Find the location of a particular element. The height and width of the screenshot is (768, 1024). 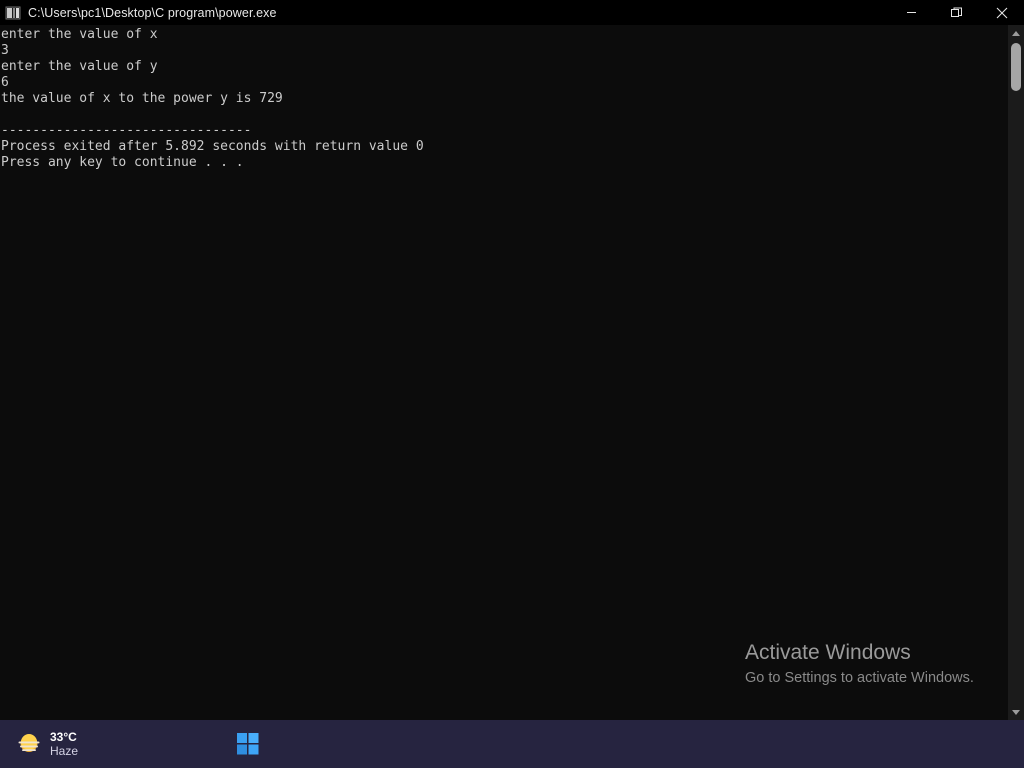

sun-haze-icon is located at coordinates (29, 744).